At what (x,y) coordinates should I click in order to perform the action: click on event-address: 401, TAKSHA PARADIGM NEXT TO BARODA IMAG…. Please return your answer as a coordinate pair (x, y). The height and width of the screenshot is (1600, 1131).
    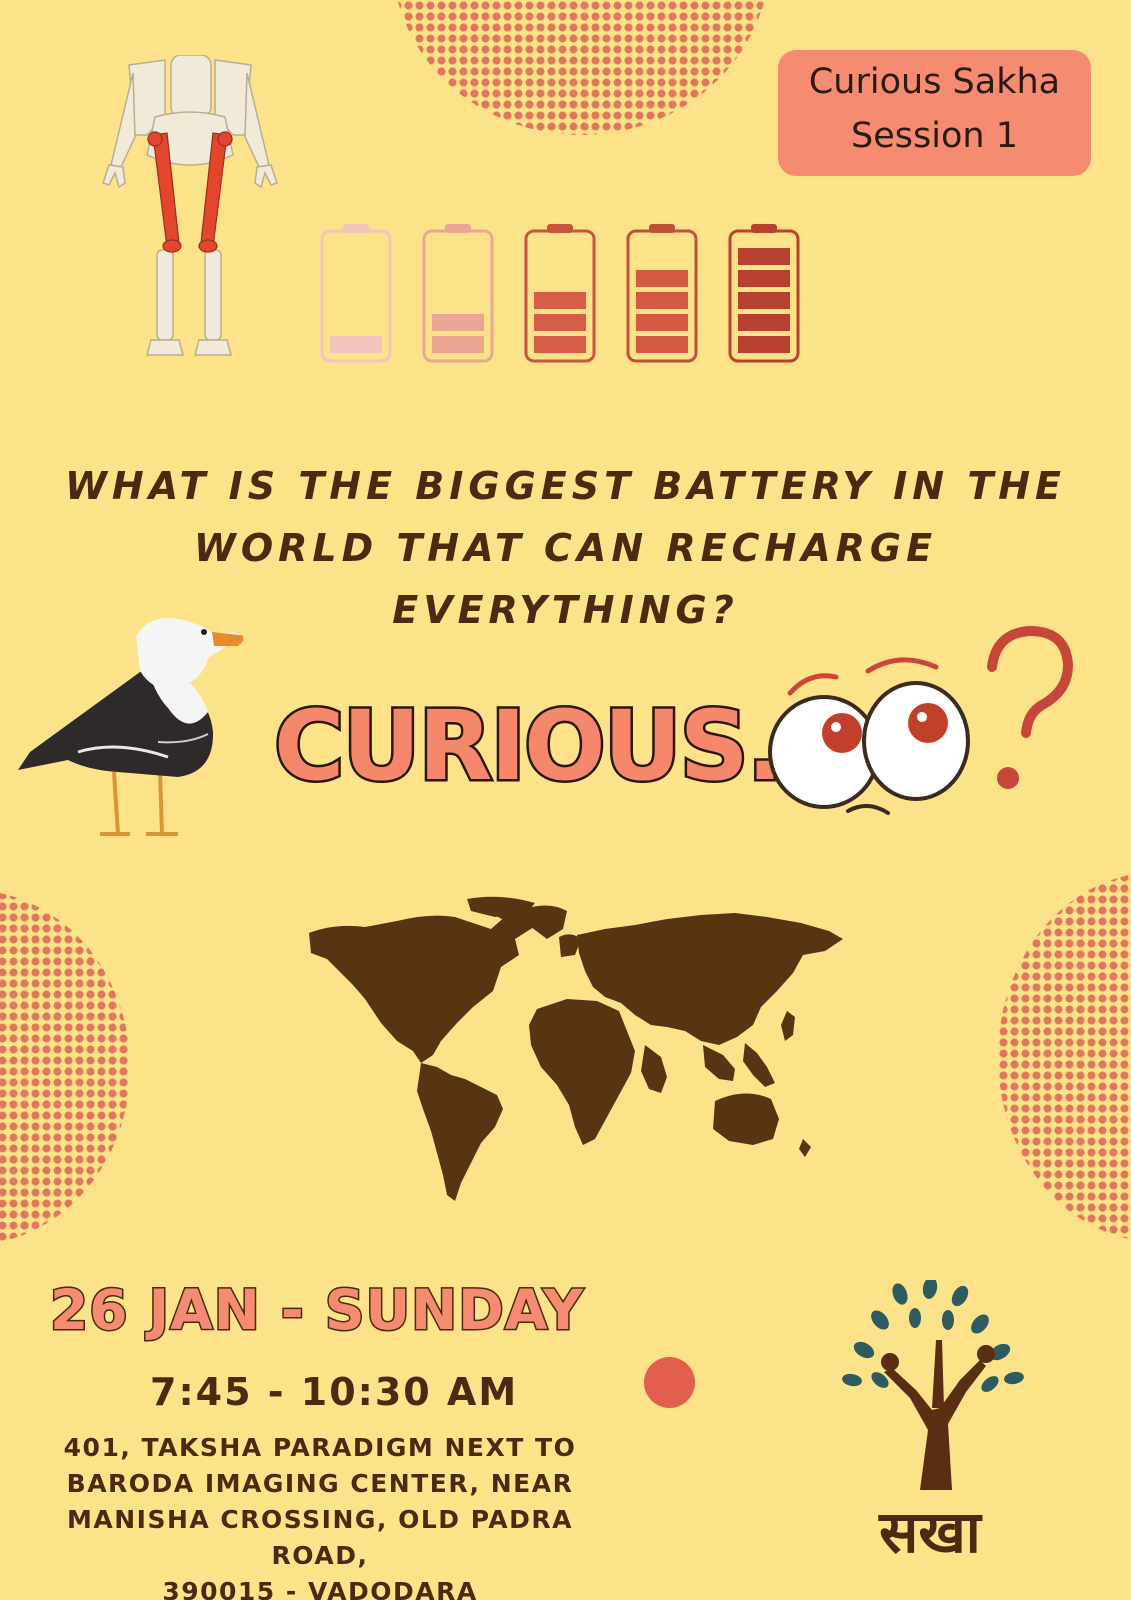
    Looking at the image, I should click on (320, 1515).